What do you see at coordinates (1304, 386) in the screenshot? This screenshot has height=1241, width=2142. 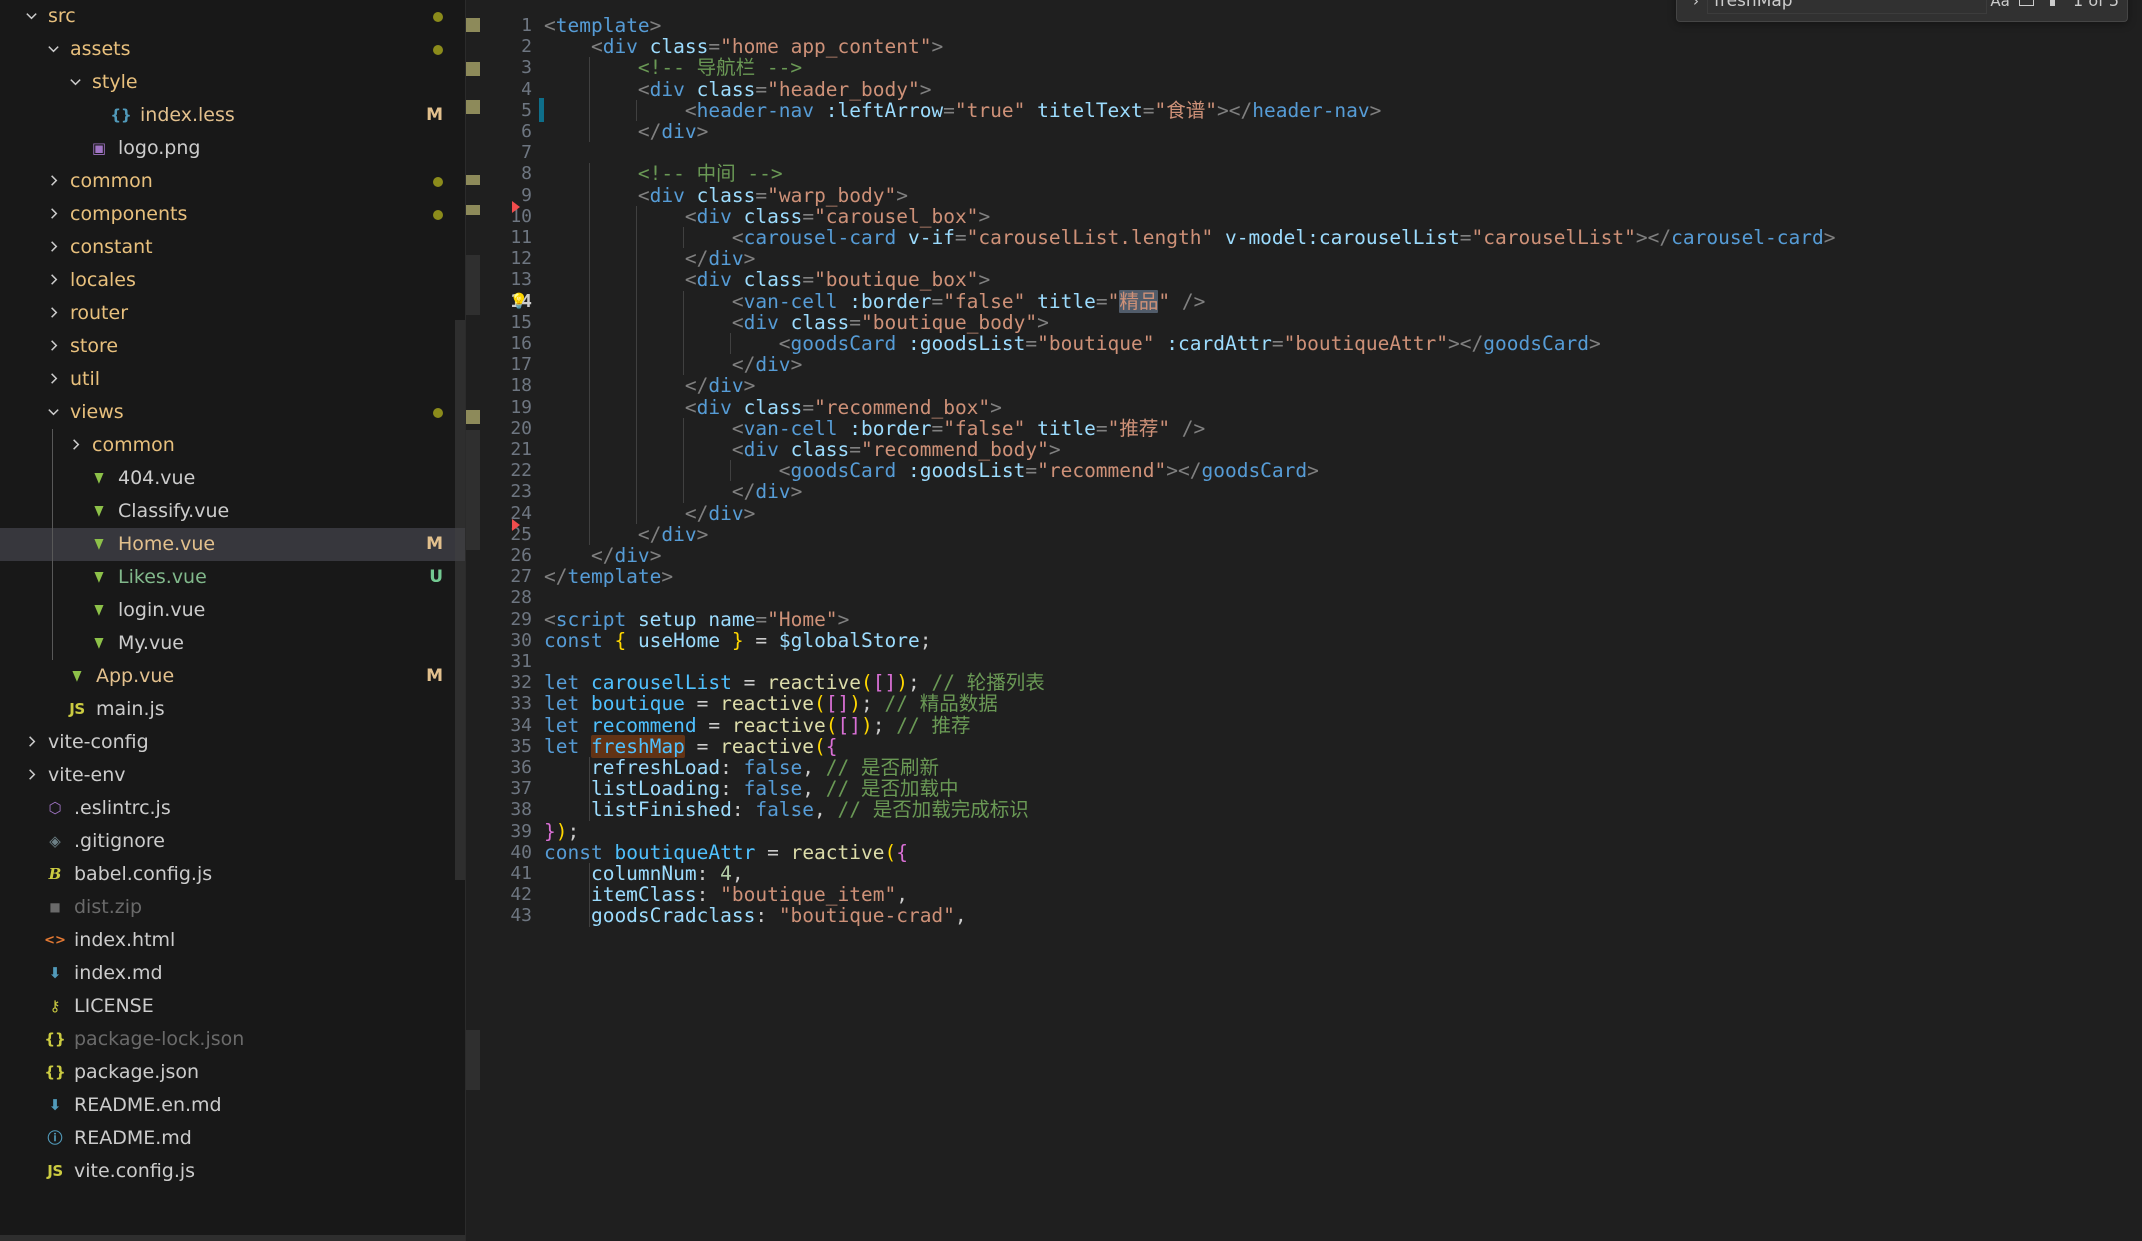 I see `code-line: 18 </div>` at bounding box center [1304, 386].